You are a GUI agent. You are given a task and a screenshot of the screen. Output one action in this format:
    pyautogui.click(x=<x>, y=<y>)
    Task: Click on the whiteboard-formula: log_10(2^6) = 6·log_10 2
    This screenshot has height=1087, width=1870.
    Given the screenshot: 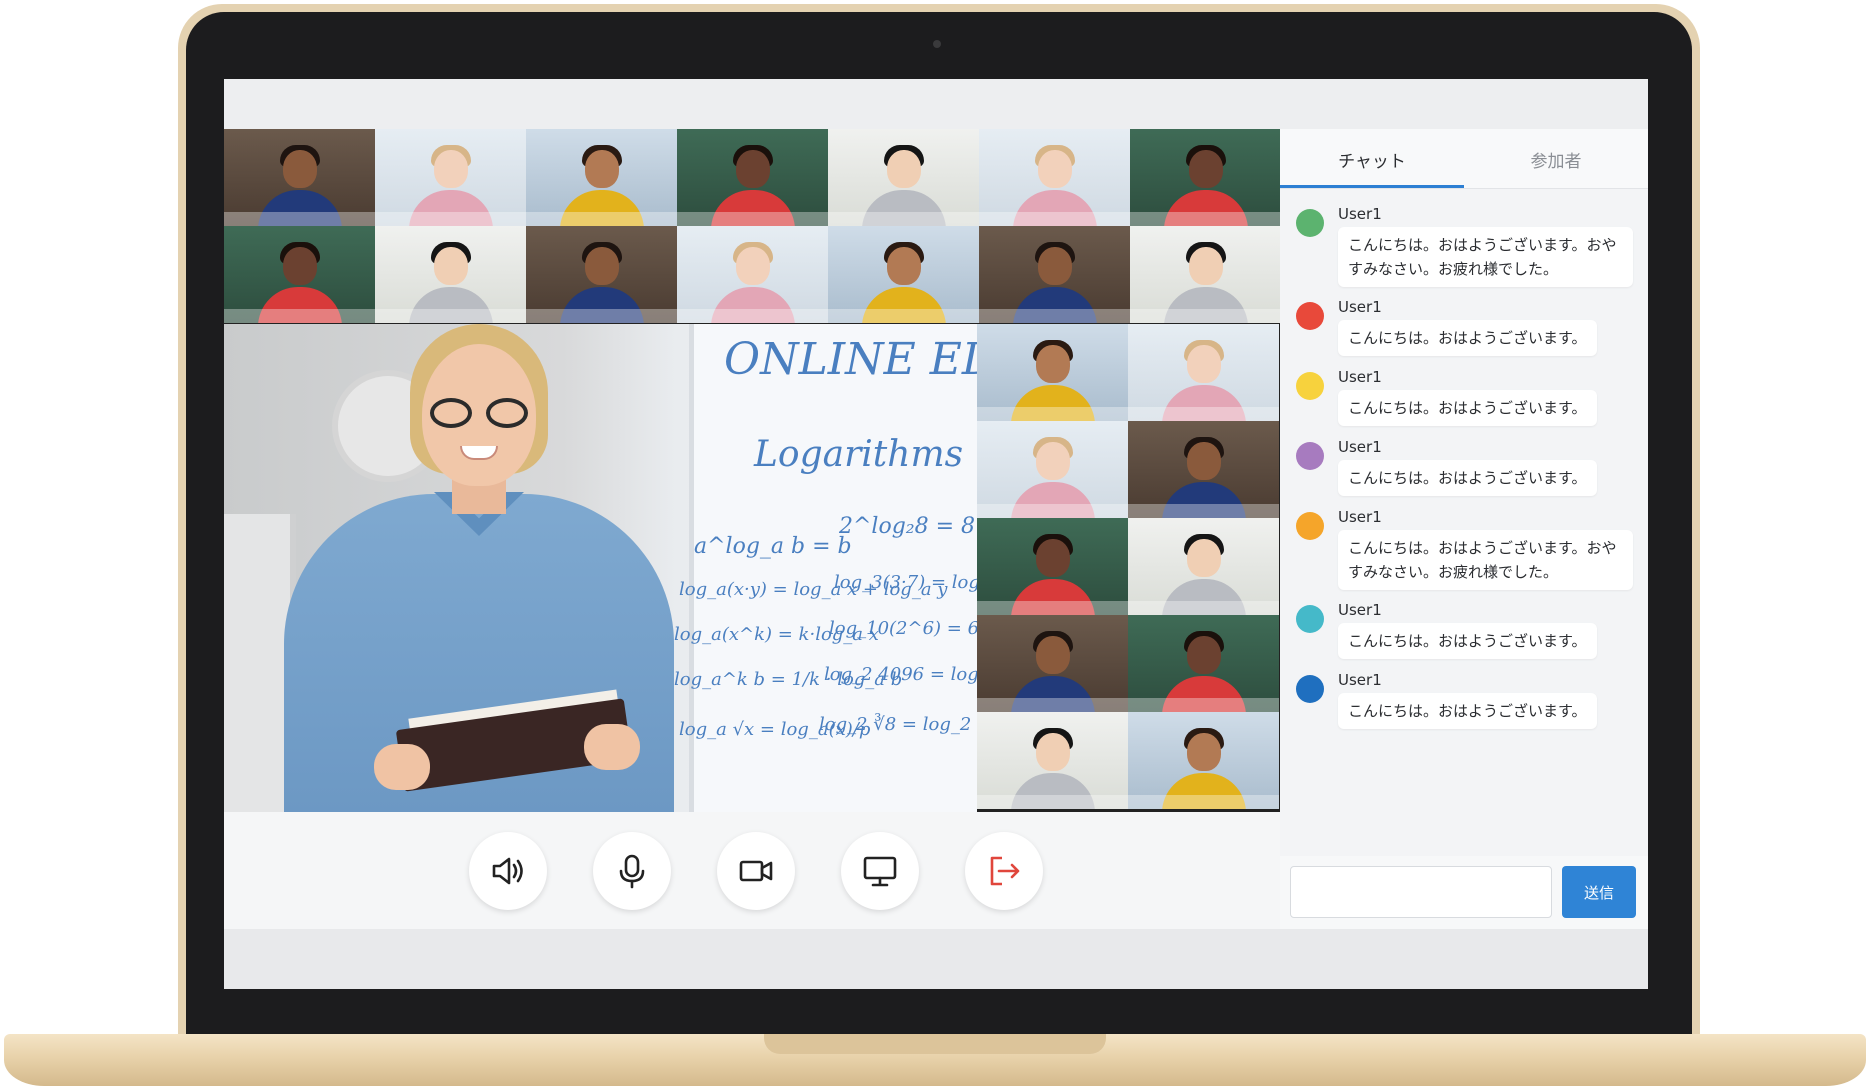 What is the action you would take?
    pyautogui.click(x=903, y=628)
    